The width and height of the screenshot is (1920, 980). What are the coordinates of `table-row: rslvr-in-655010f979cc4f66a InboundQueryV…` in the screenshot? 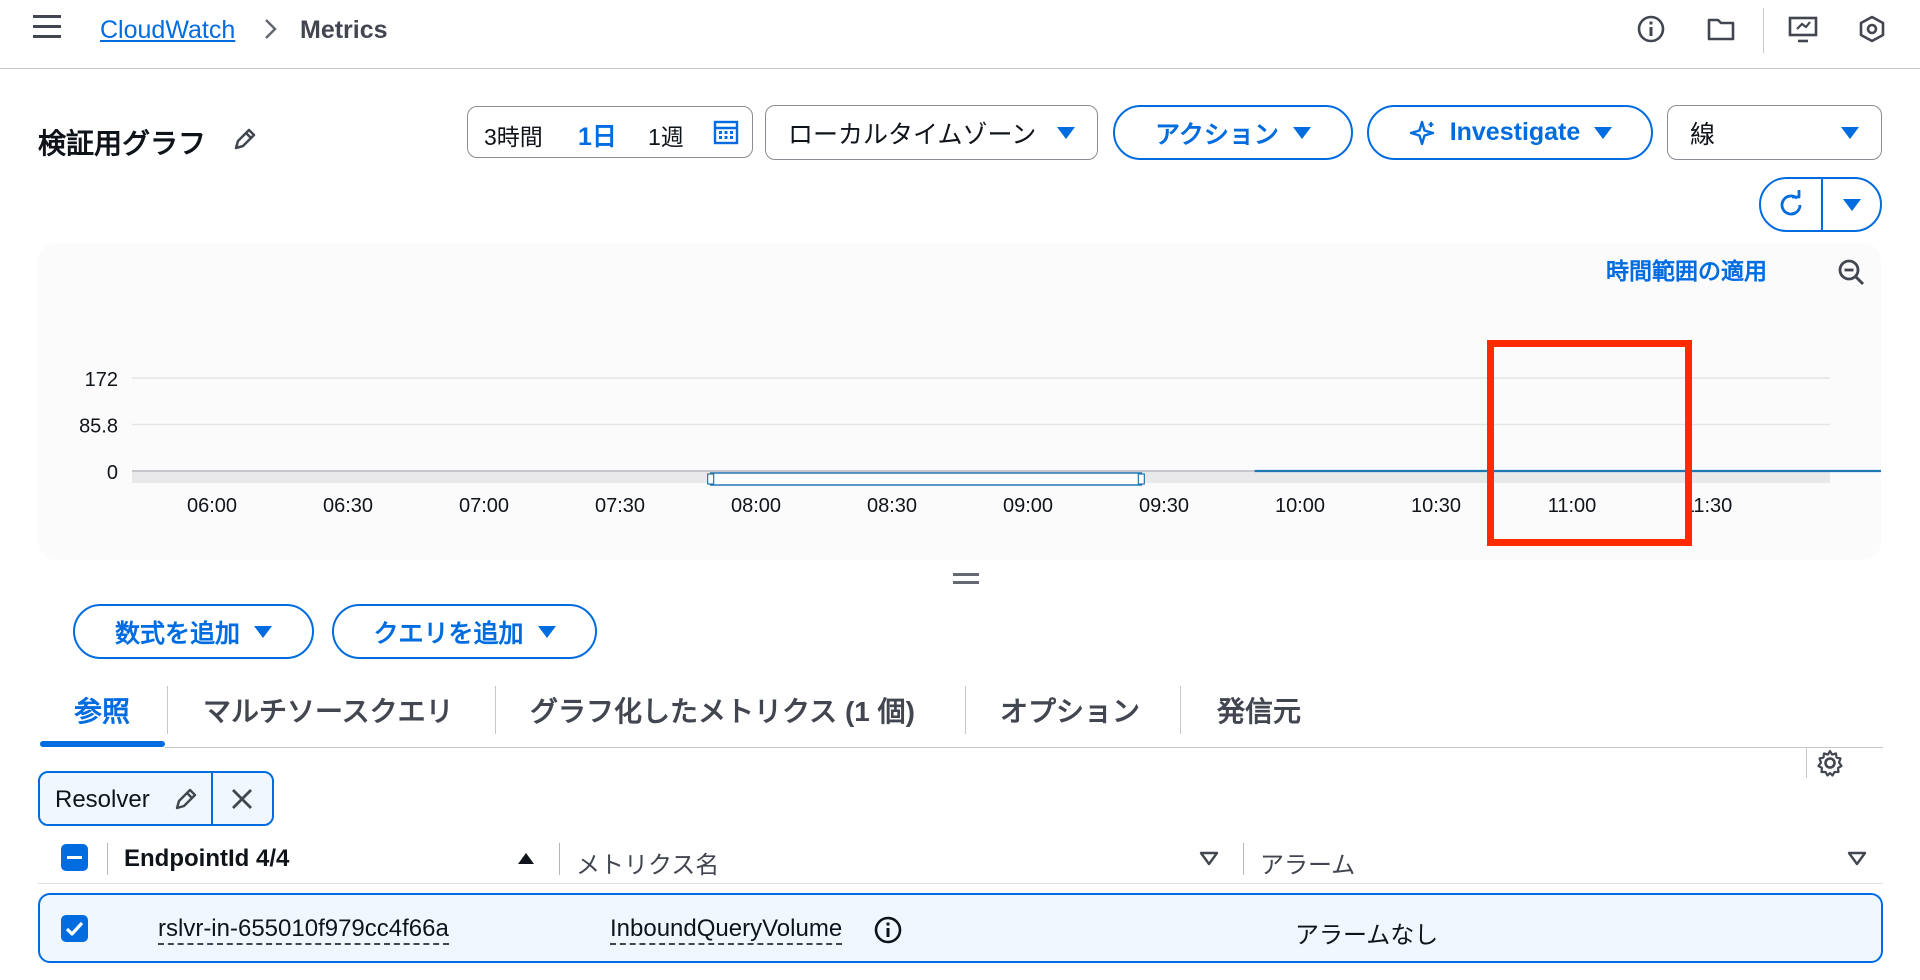 It's located at (960, 928).